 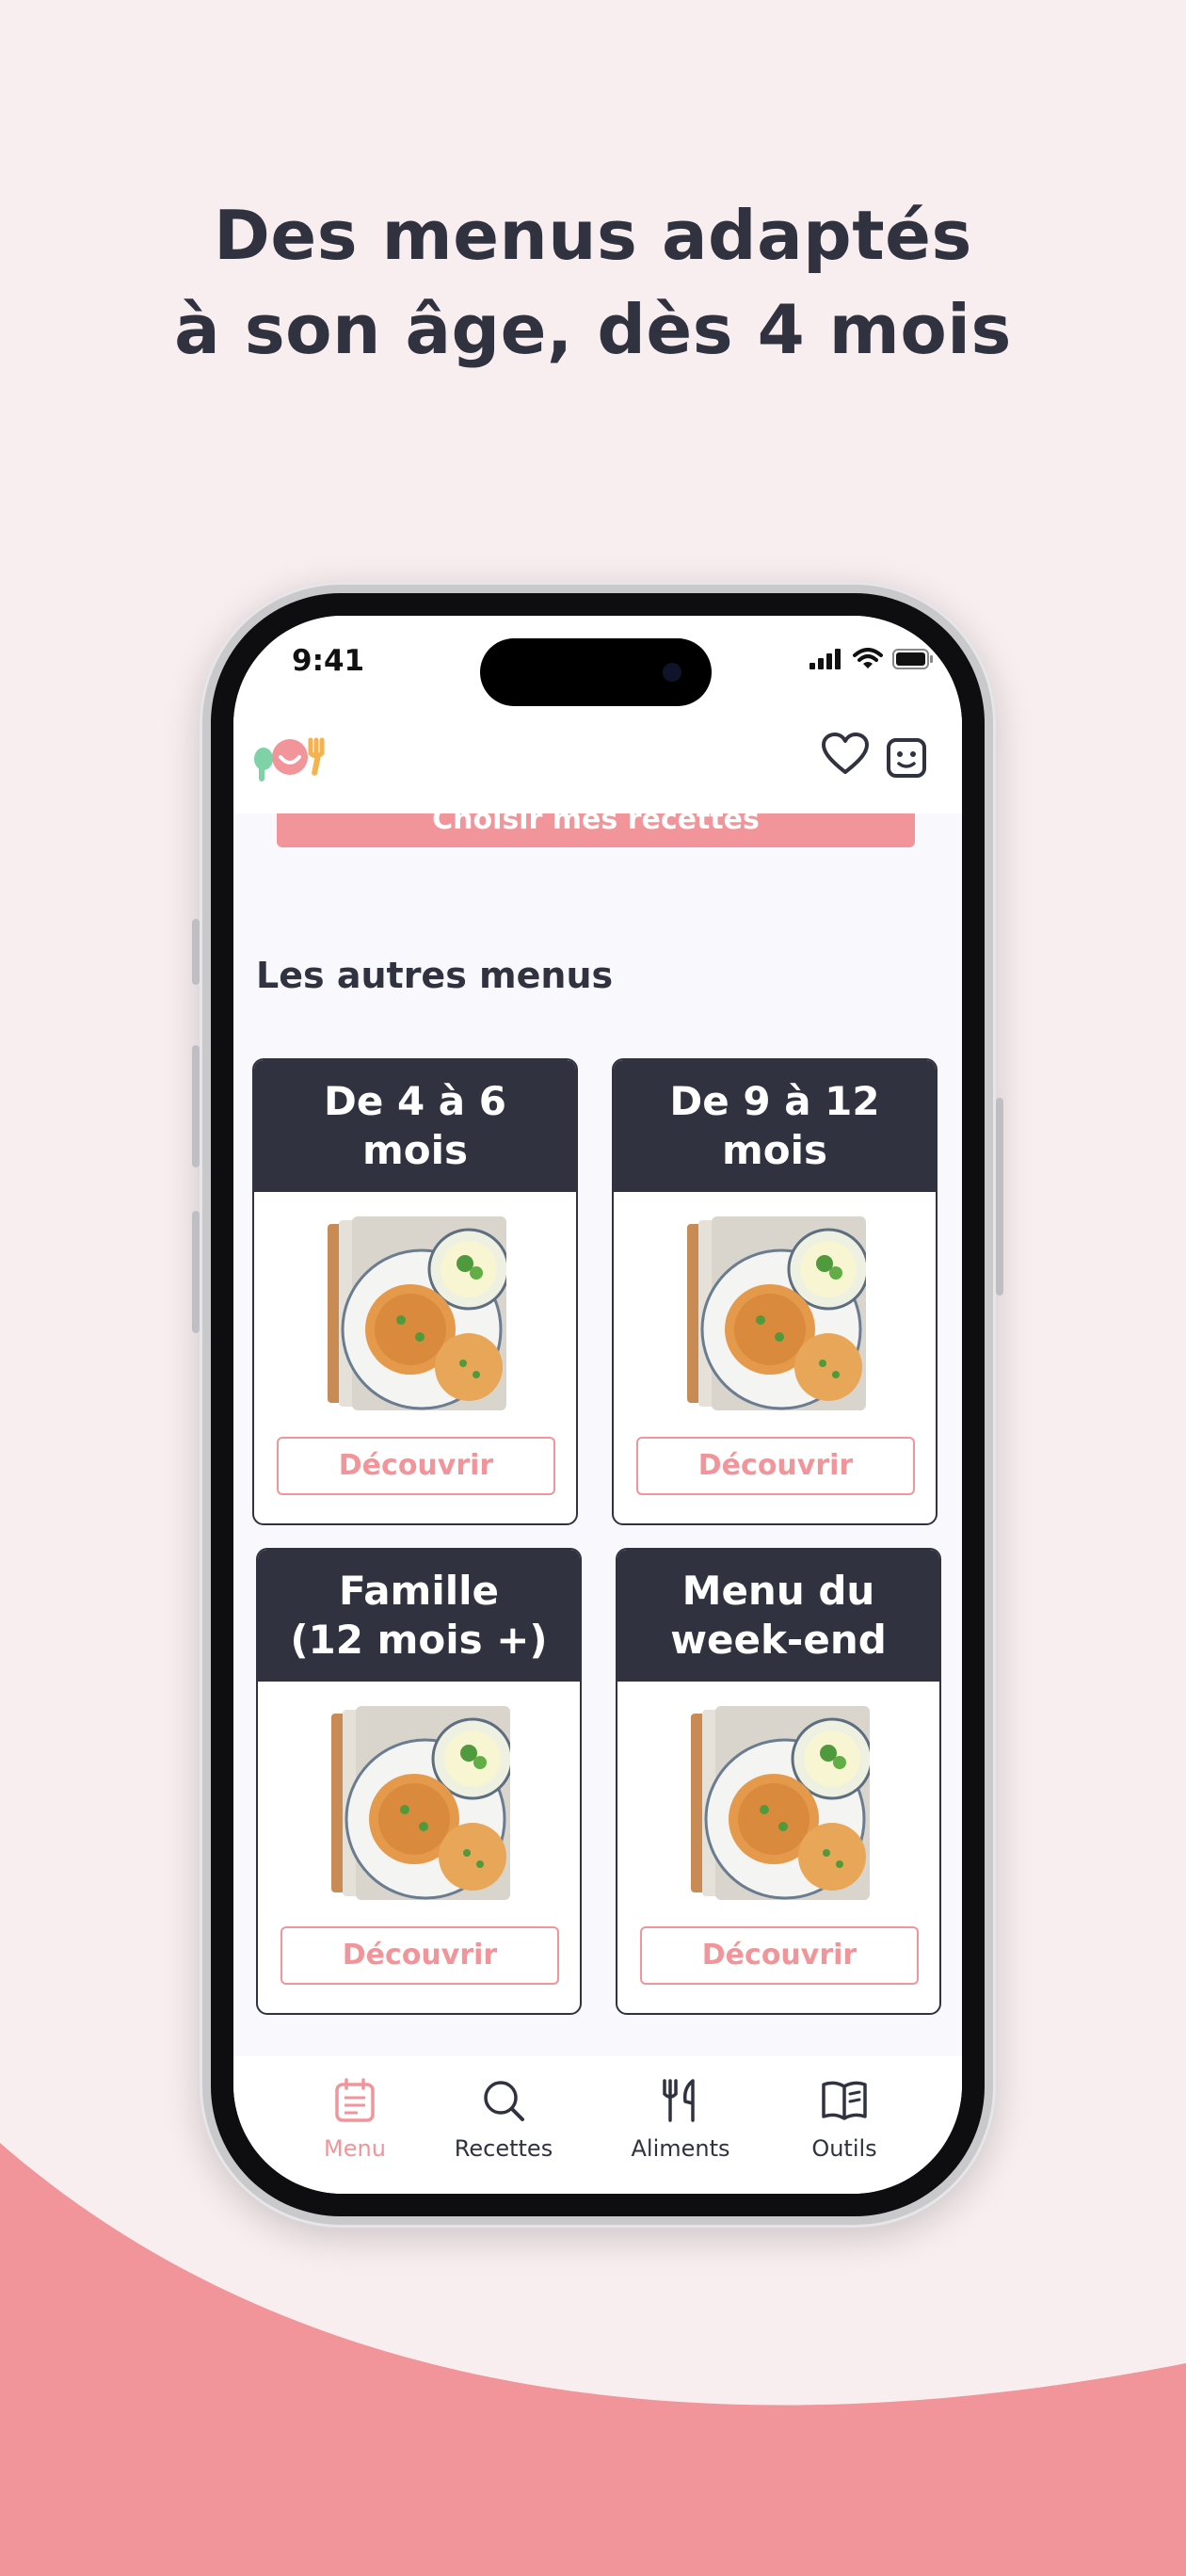 I want to click on tab-recettes: Recettes, so click(x=504, y=2119).